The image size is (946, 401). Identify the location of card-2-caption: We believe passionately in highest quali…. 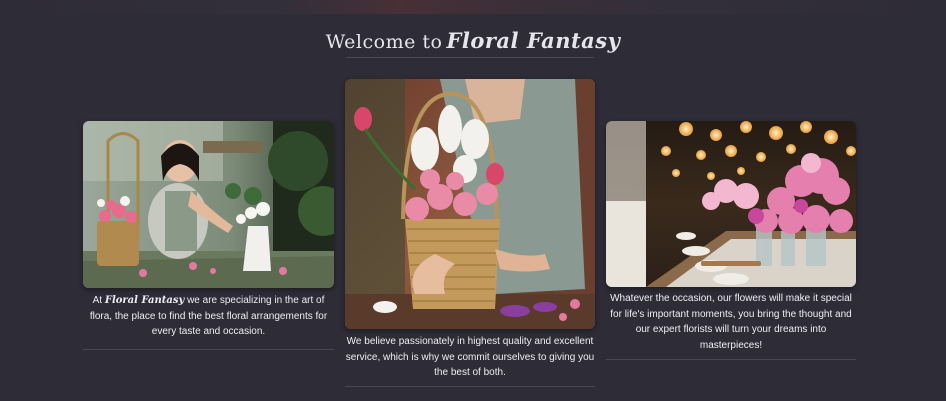
(470, 357).